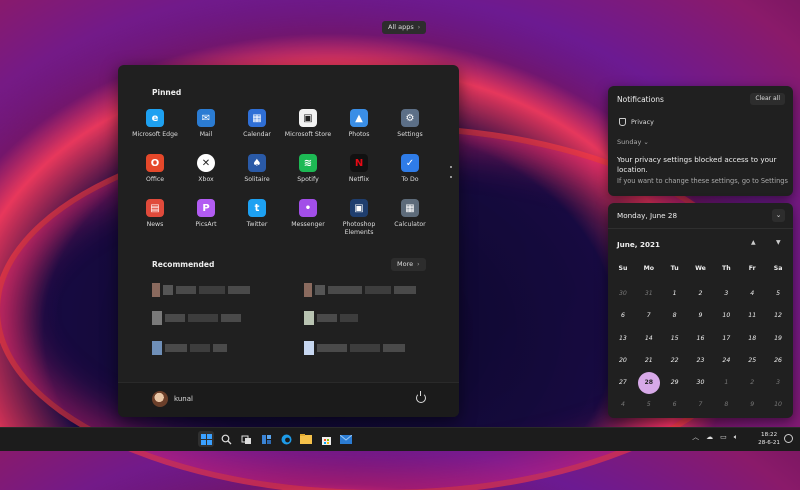  Describe the element at coordinates (266, 439) in the screenshot. I see `widgets-icon` at that location.